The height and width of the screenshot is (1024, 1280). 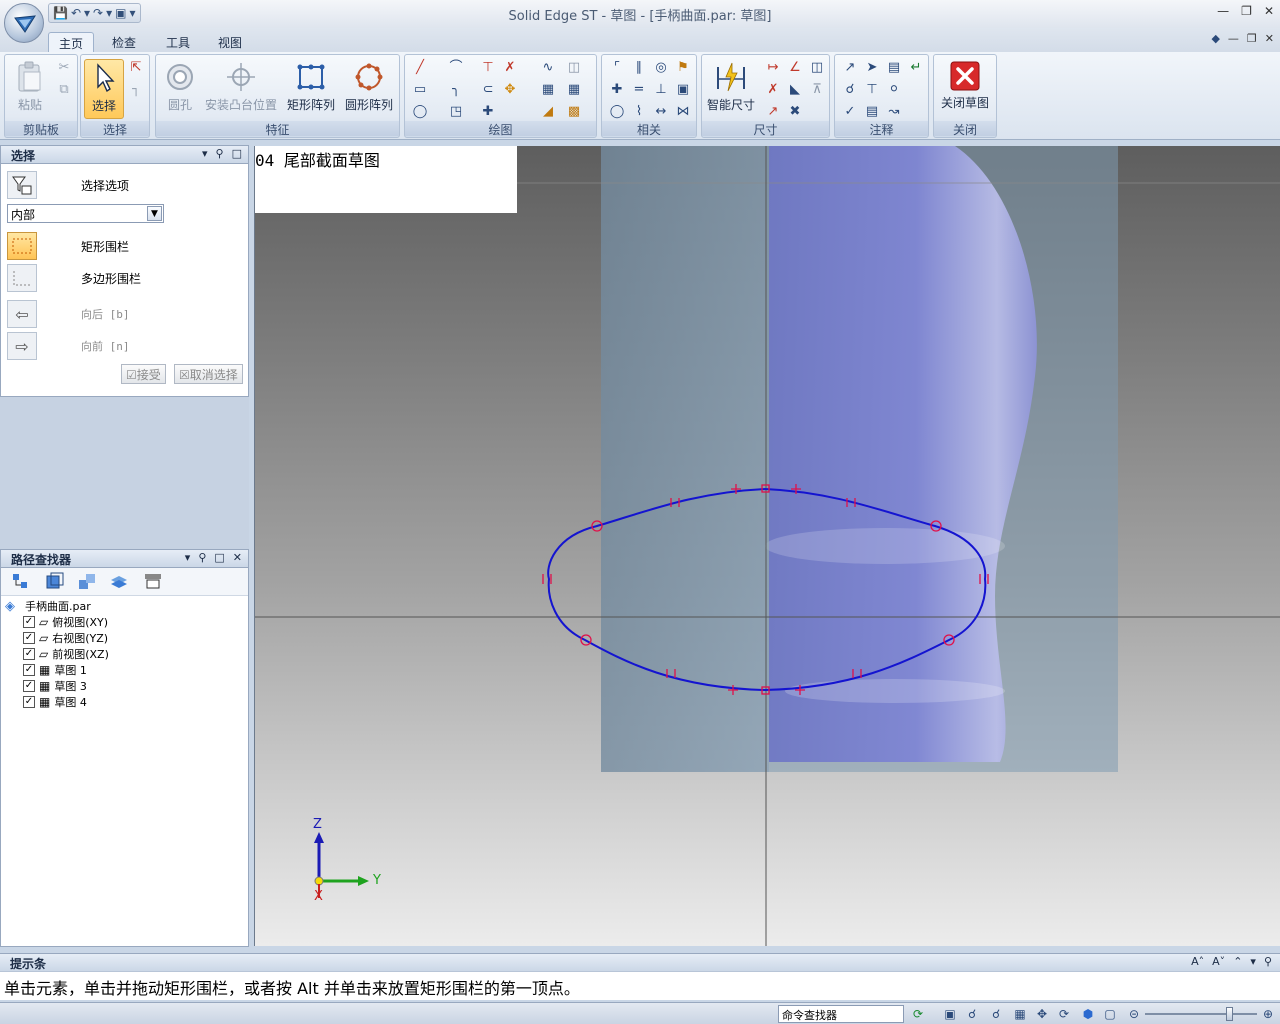 I want to click on edge-condition-icon: ↝, so click(x=894, y=112).